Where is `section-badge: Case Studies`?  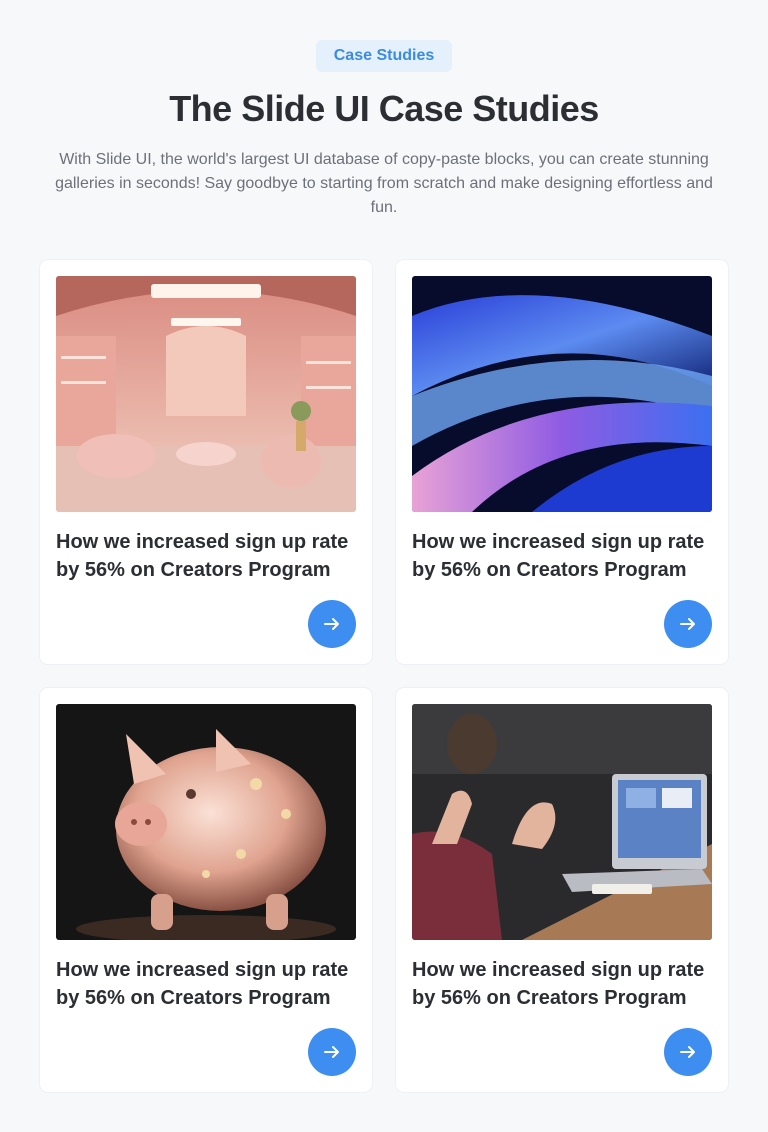
section-badge: Case Studies is located at coordinates (384, 56).